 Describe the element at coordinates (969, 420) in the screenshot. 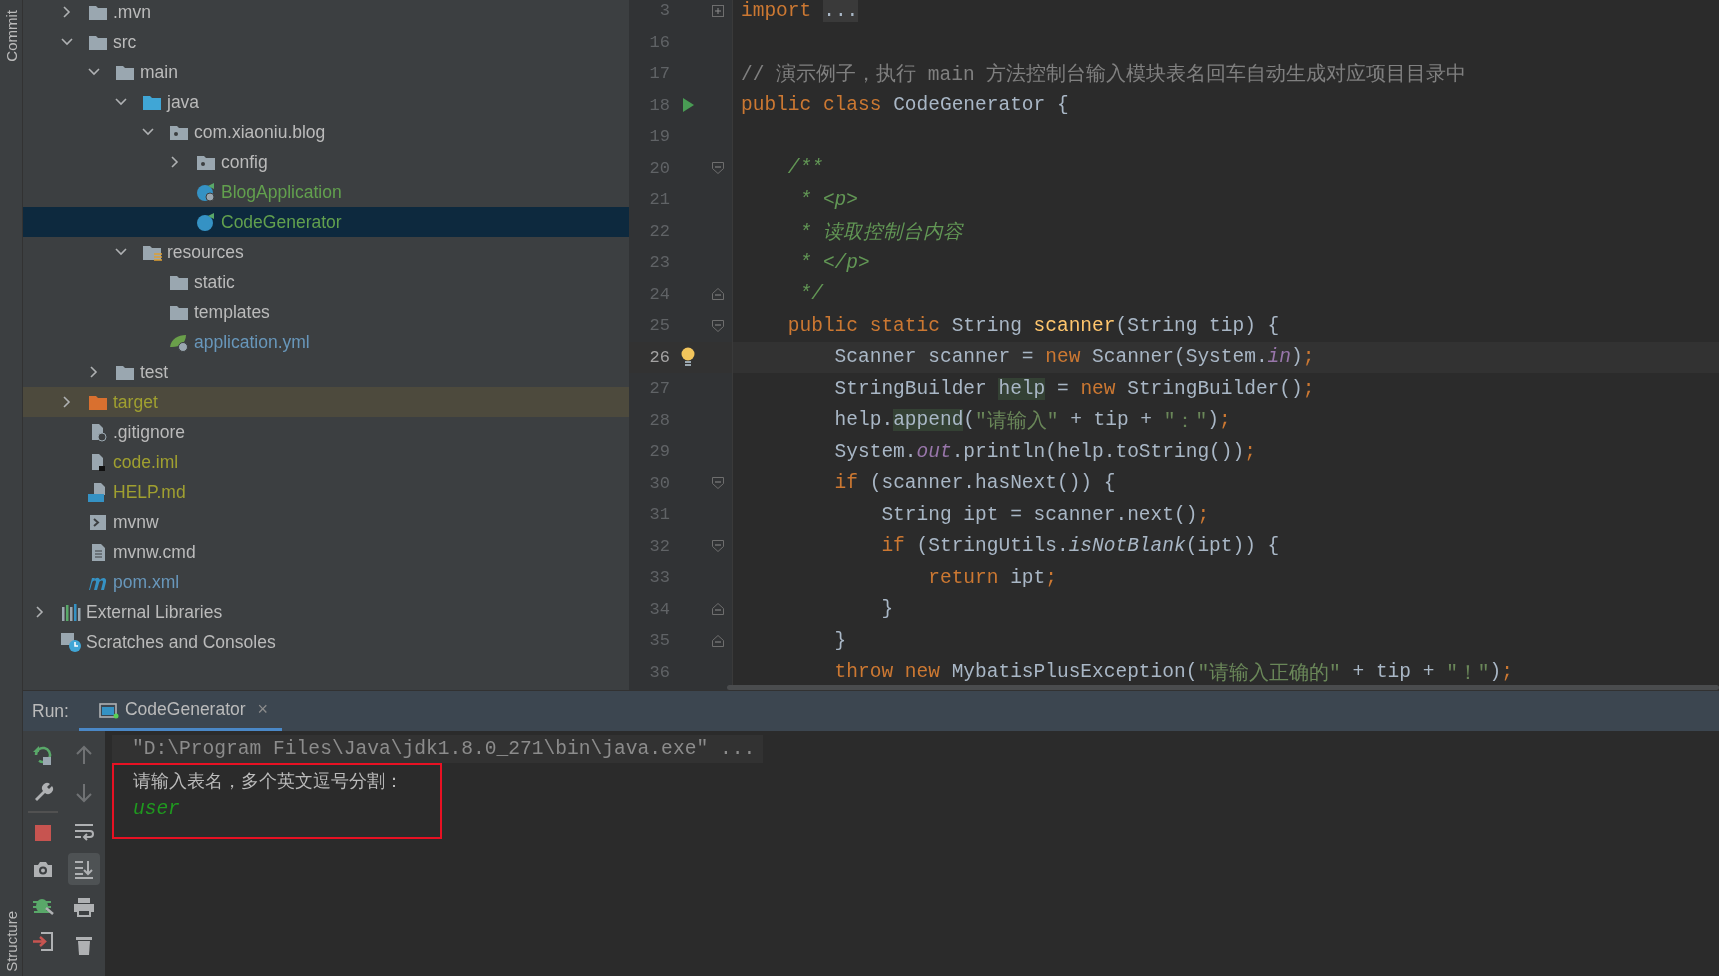

I see `code-token: (` at that location.